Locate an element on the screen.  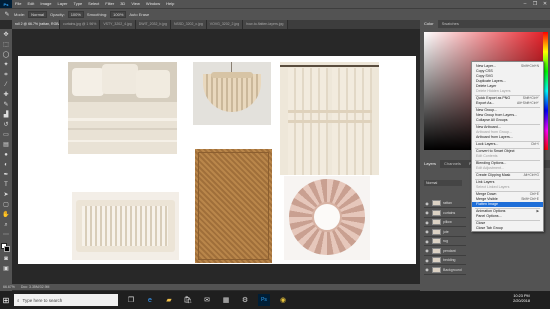
smoothing-field: 100% is located at coordinates (118, 14).